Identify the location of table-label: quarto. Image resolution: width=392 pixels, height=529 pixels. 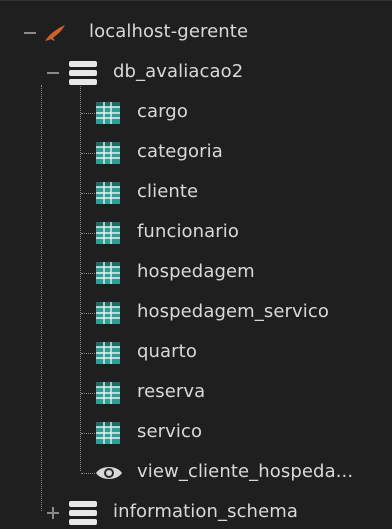
(167, 351).